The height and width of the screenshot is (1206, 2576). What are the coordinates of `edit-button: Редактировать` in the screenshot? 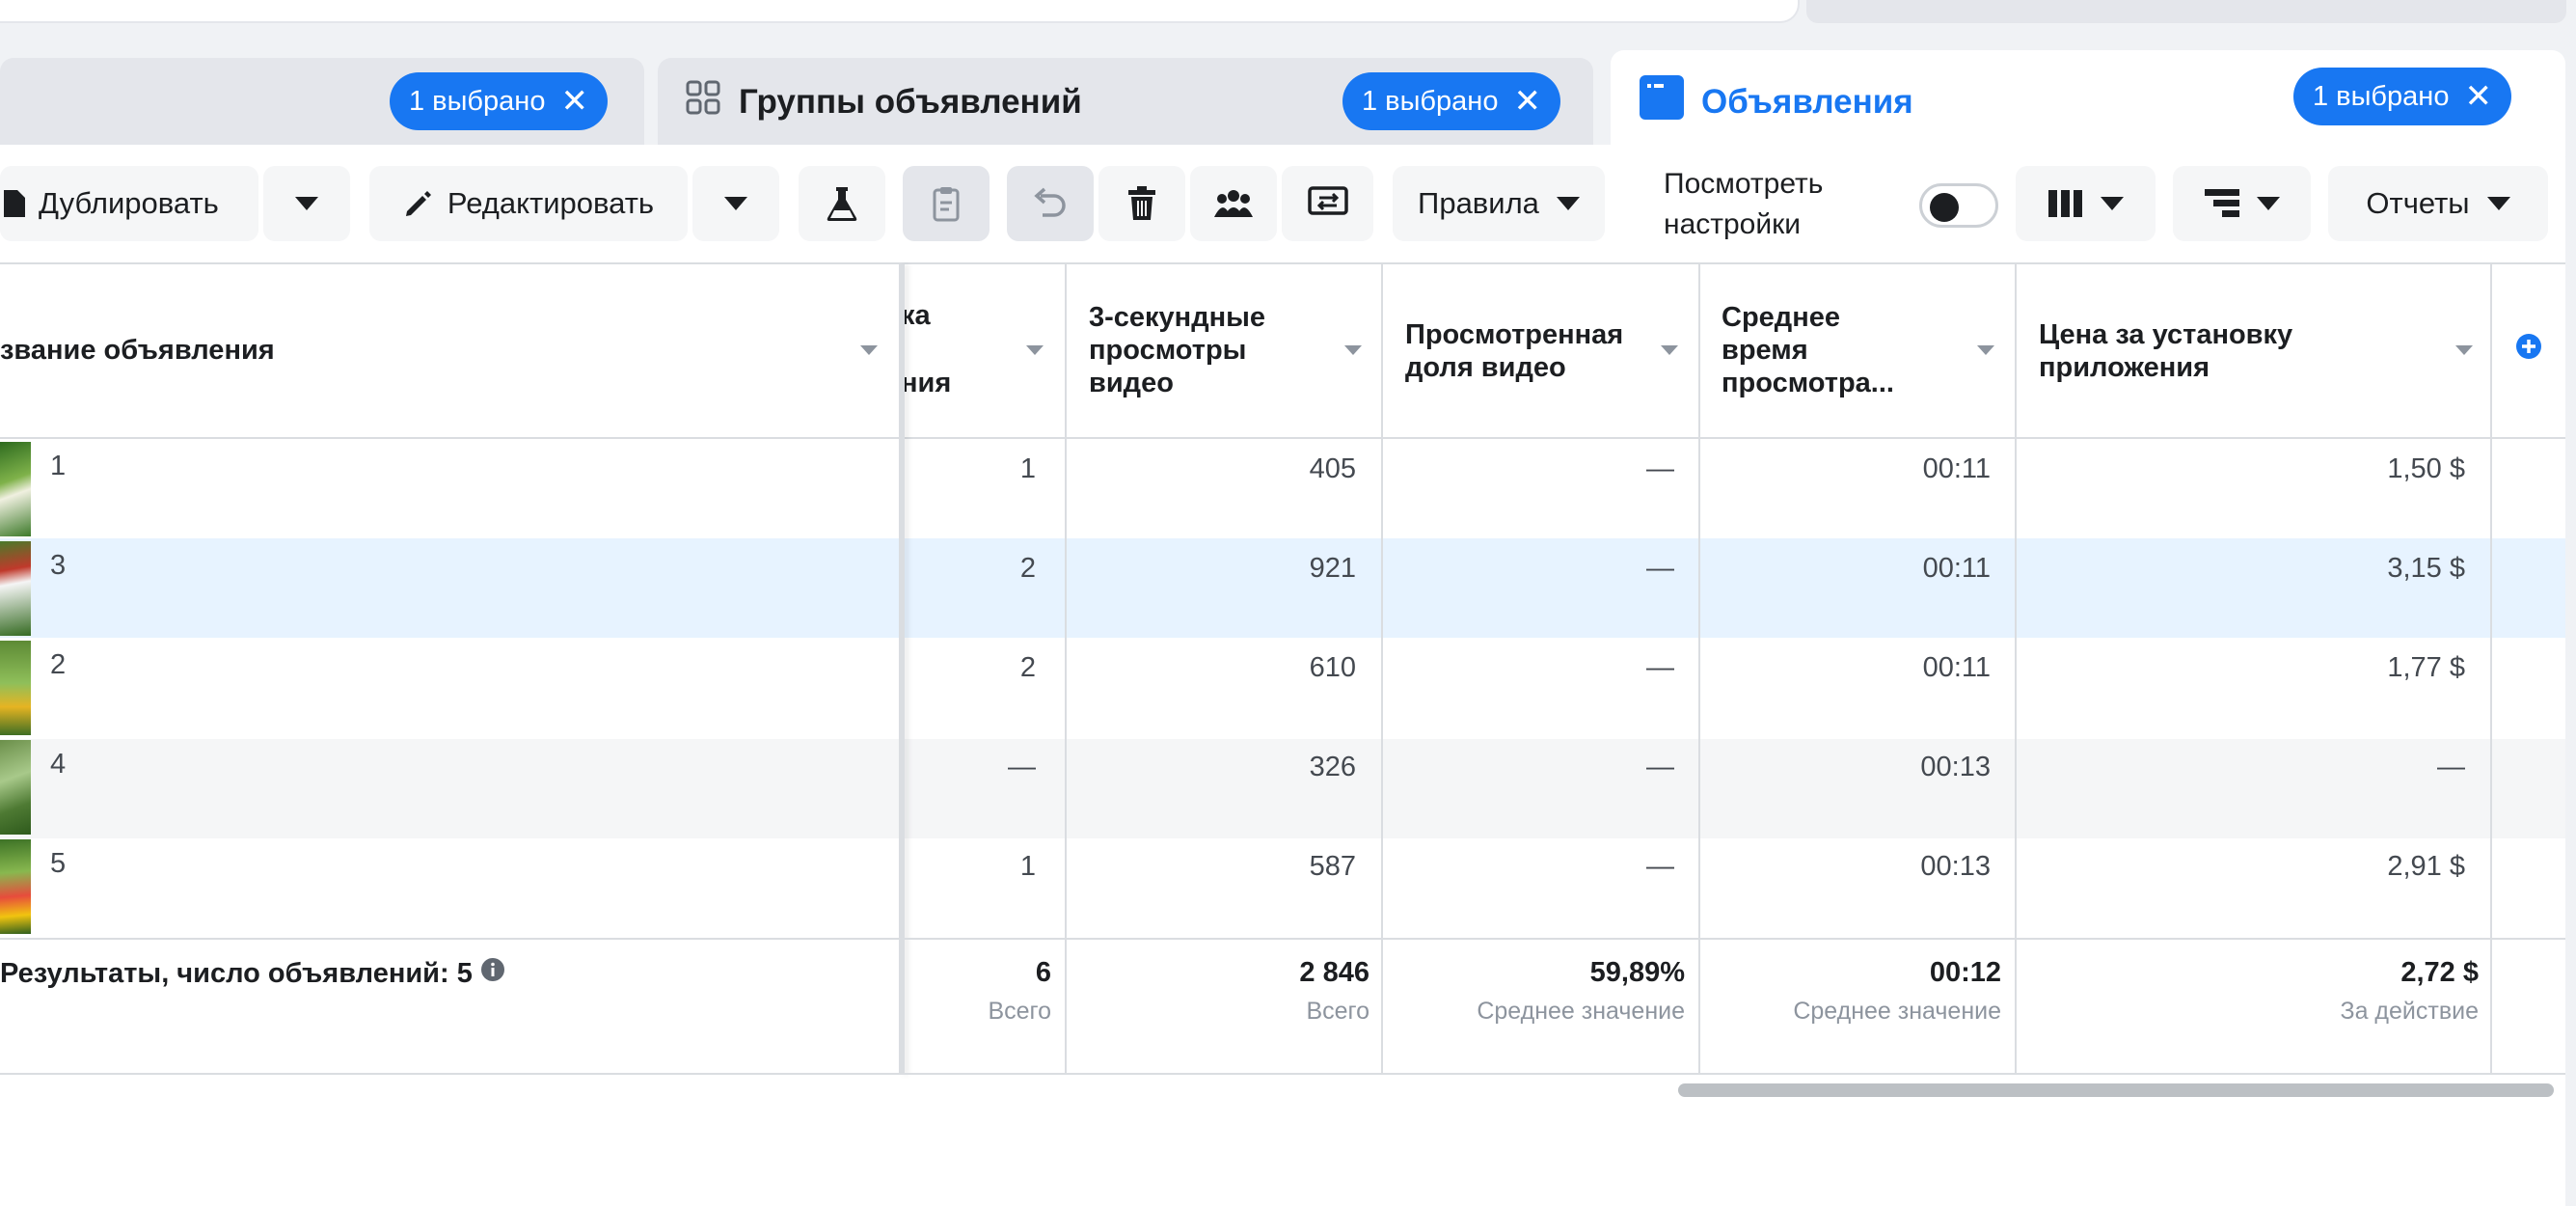 It's located at (528, 203).